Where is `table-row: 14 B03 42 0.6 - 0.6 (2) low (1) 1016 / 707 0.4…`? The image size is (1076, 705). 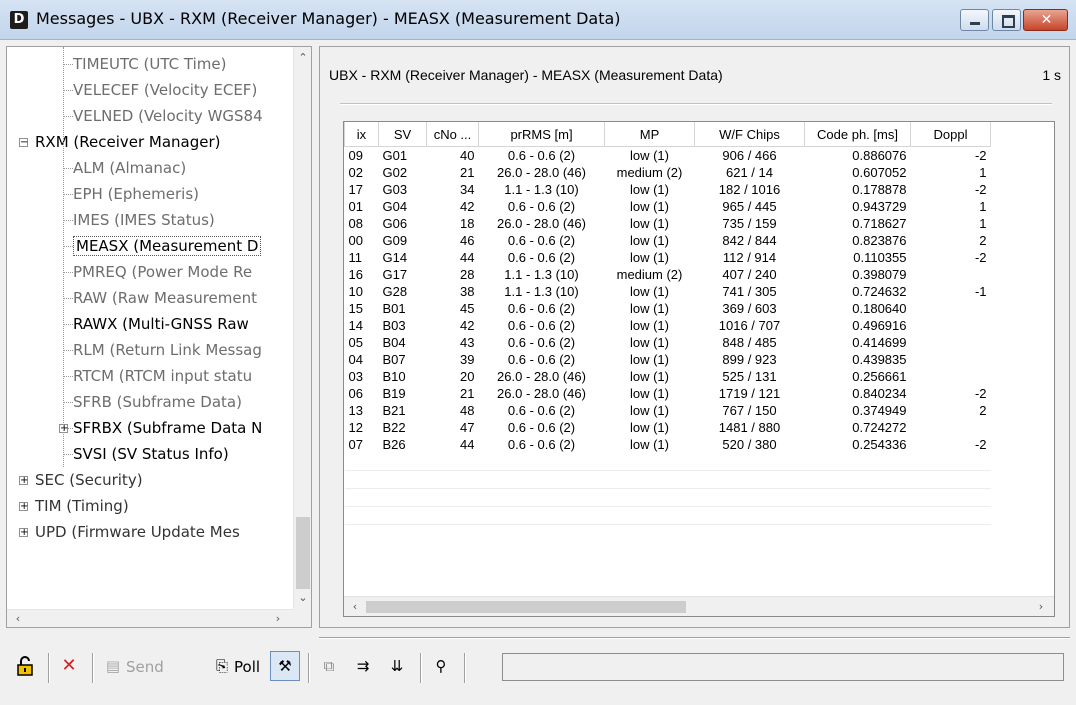
table-row: 14 B03 42 0.6 - 0.6 (2) low (1) 1016 / 707 0.4… is located at coordinates (668, 325).